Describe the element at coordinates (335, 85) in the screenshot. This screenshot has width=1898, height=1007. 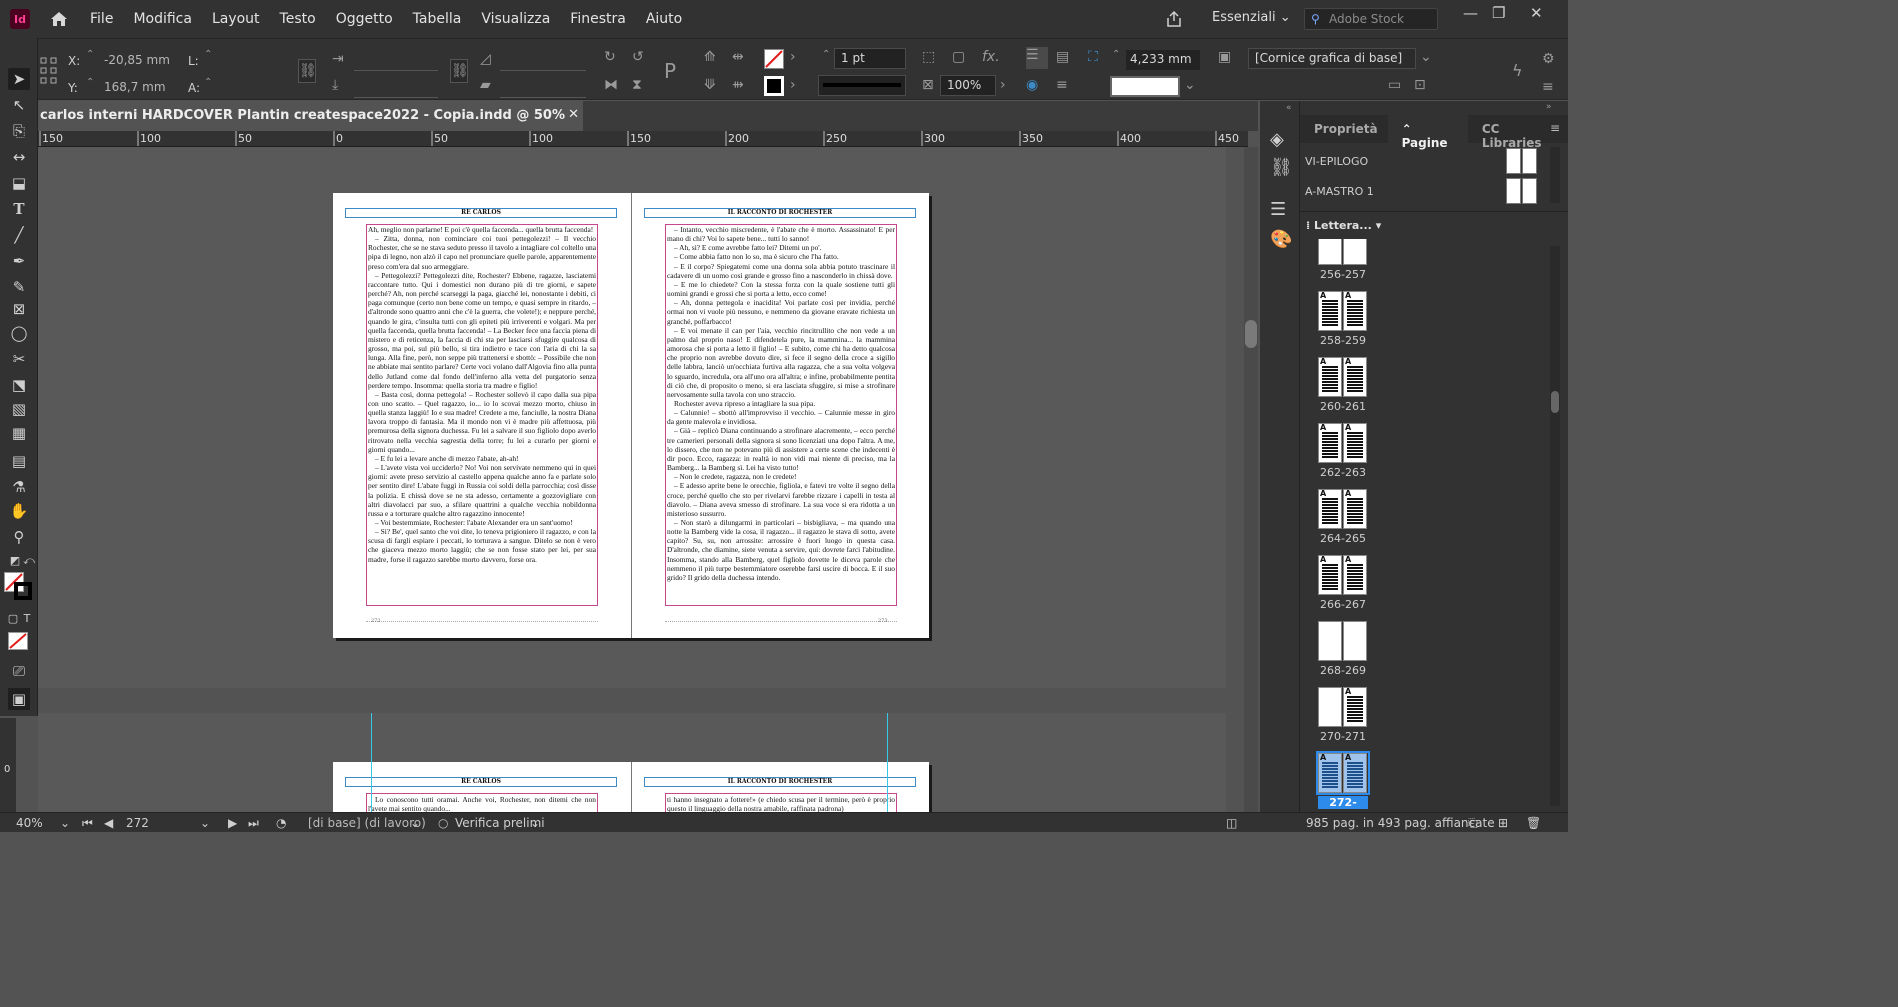
I see `scale-y-icon: ⤓` at that location.